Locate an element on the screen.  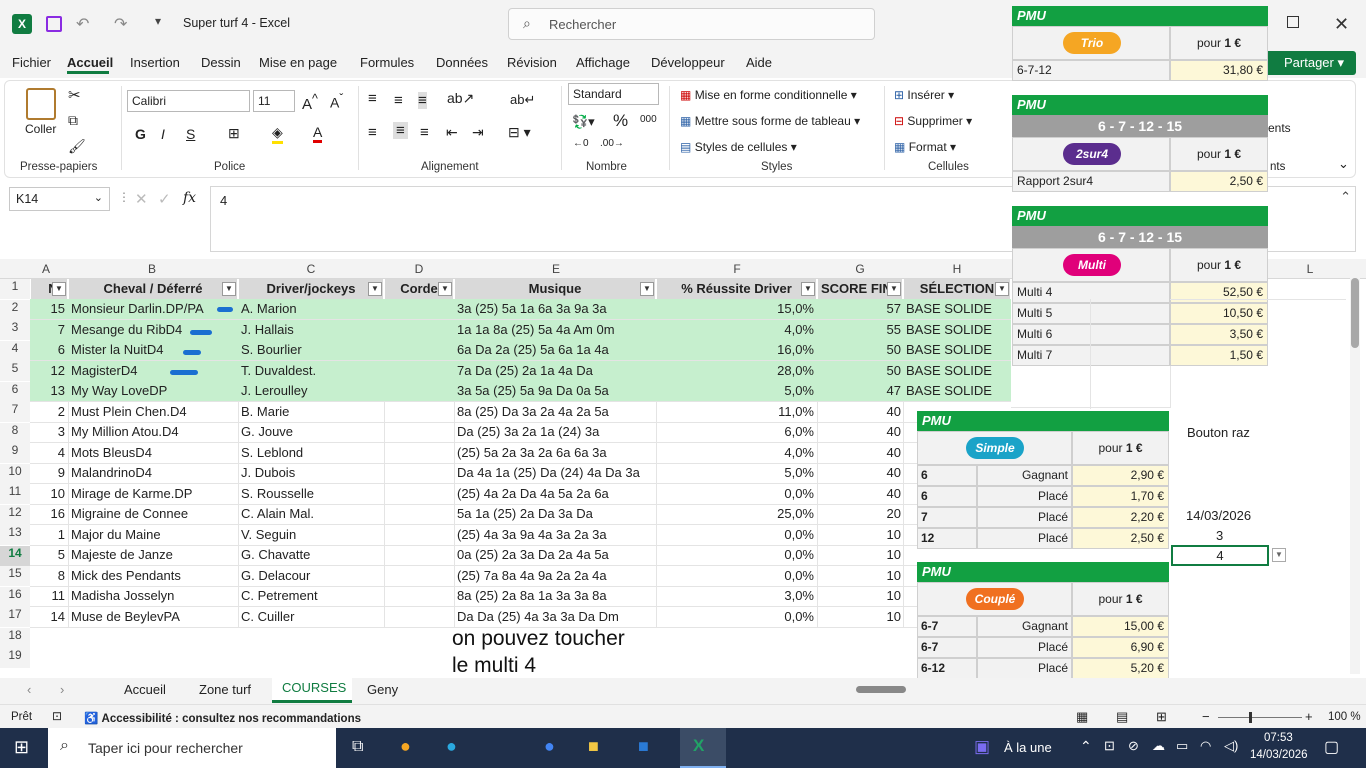
cell-n: 8 is located at coordinates (48, 576).